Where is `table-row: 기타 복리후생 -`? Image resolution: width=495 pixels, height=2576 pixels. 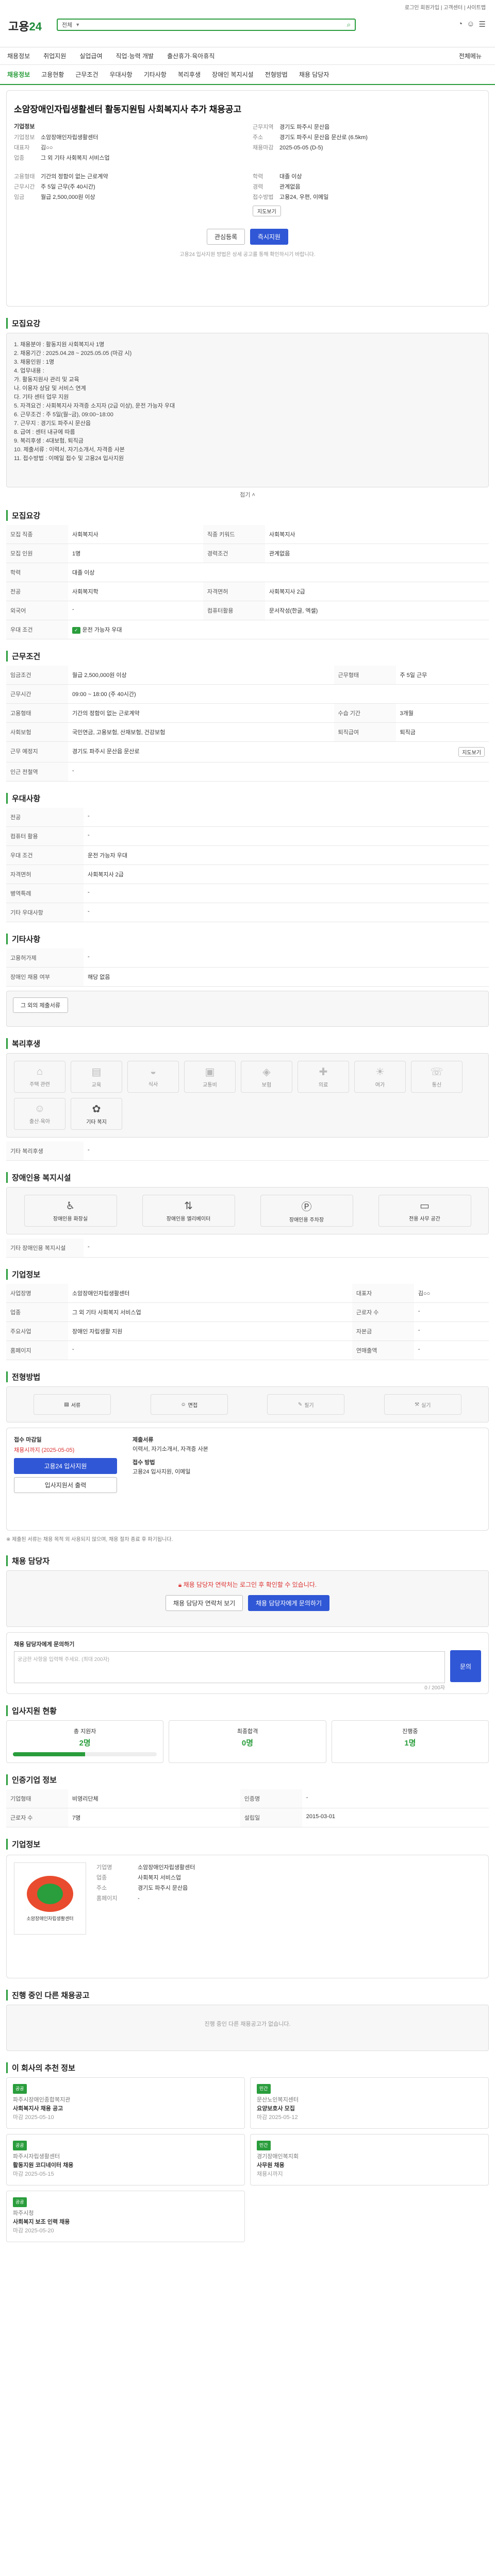
table-row: 기타 복리후생 - is located at coordinates (247, 1151).